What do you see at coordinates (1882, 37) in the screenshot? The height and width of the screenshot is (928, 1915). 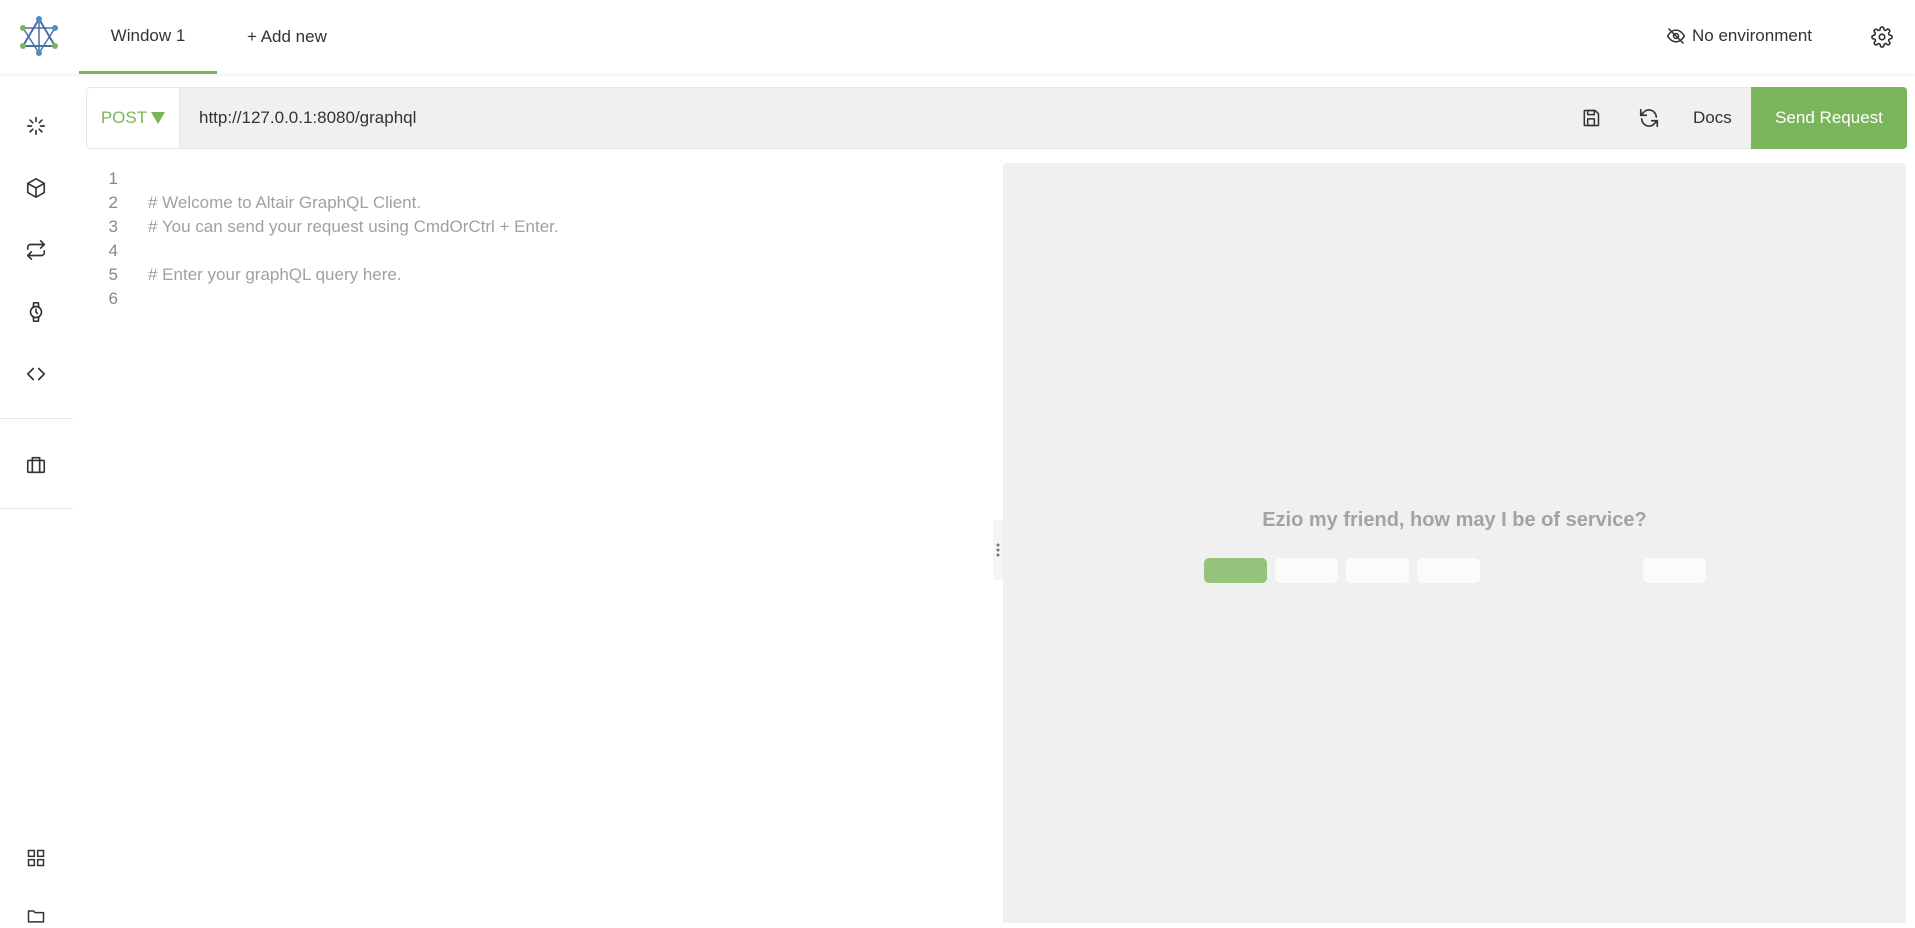 I see `settings-gear-icon` at bounding box center [1882, 37].